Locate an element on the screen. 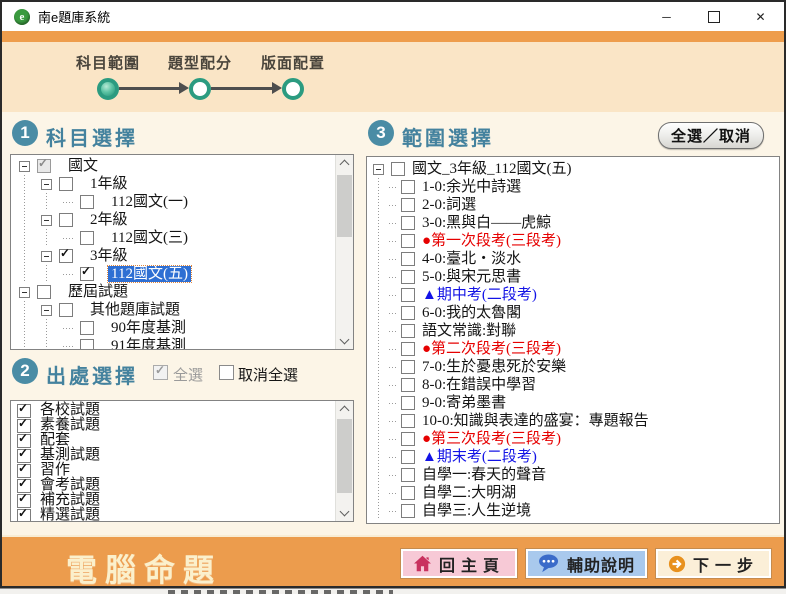 The height and width of the screenshot is (594, 786). source-list-item: 精選試題 is located at coordinates (174, 514).